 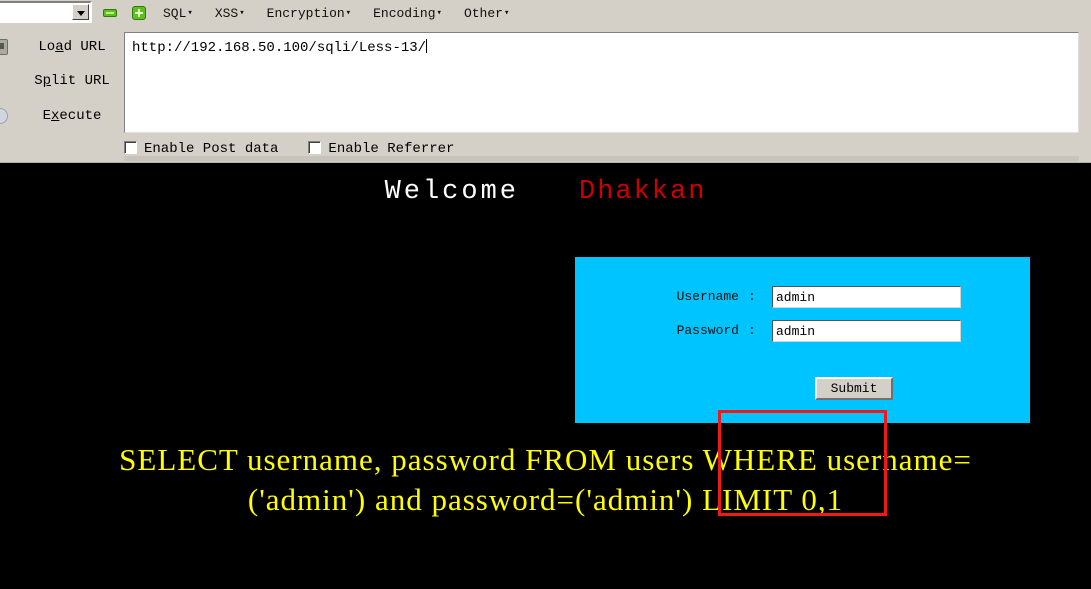 I want to click on submit-button-wrap: Submit, so click(x=854, y=388).